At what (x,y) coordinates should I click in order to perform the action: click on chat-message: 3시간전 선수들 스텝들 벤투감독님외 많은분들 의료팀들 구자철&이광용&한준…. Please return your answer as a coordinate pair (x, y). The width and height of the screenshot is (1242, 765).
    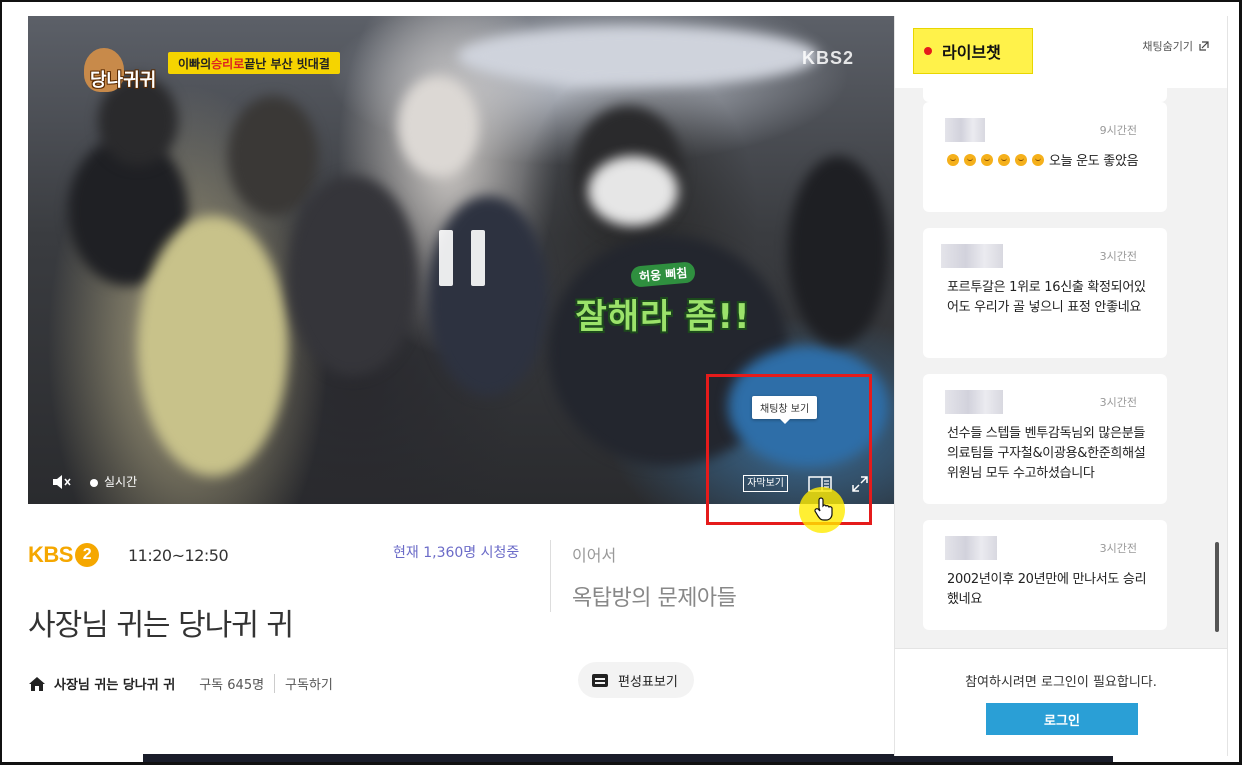
    Looking at the image, I should click on (1045, 439).